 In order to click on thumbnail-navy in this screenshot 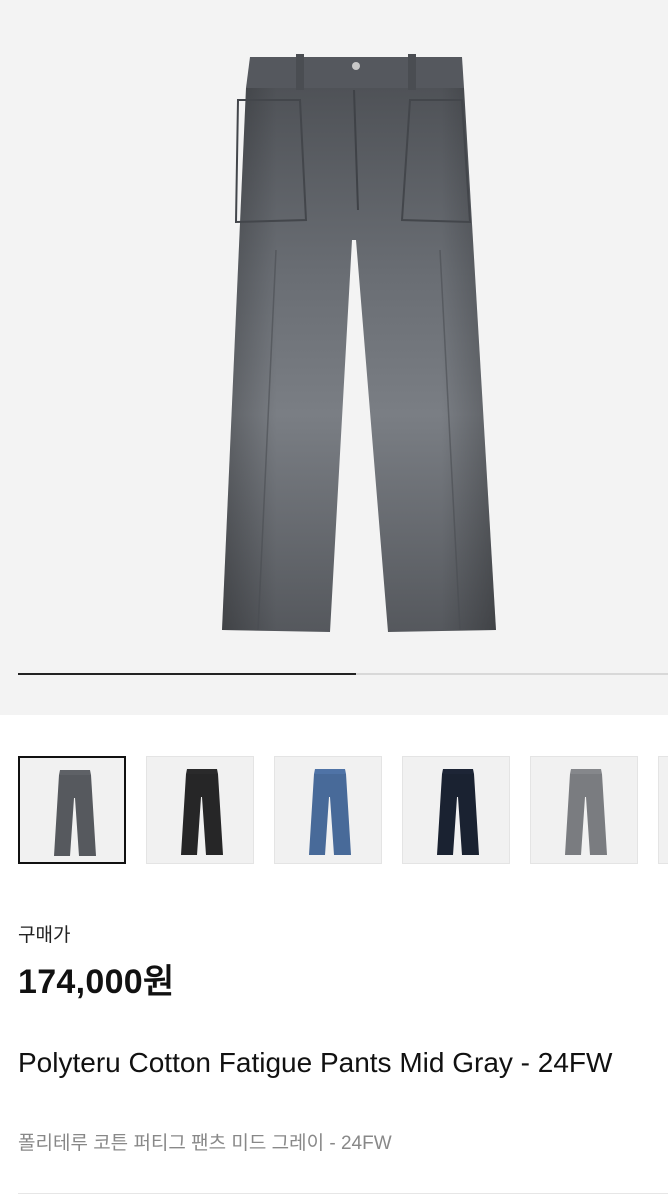, I will do `click(456, 810)`.